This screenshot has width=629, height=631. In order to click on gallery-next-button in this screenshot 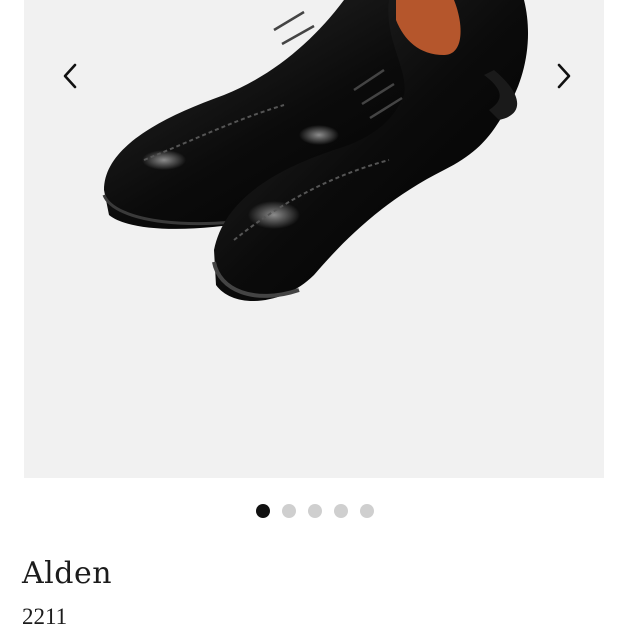, I will do `click(564, 76)`.